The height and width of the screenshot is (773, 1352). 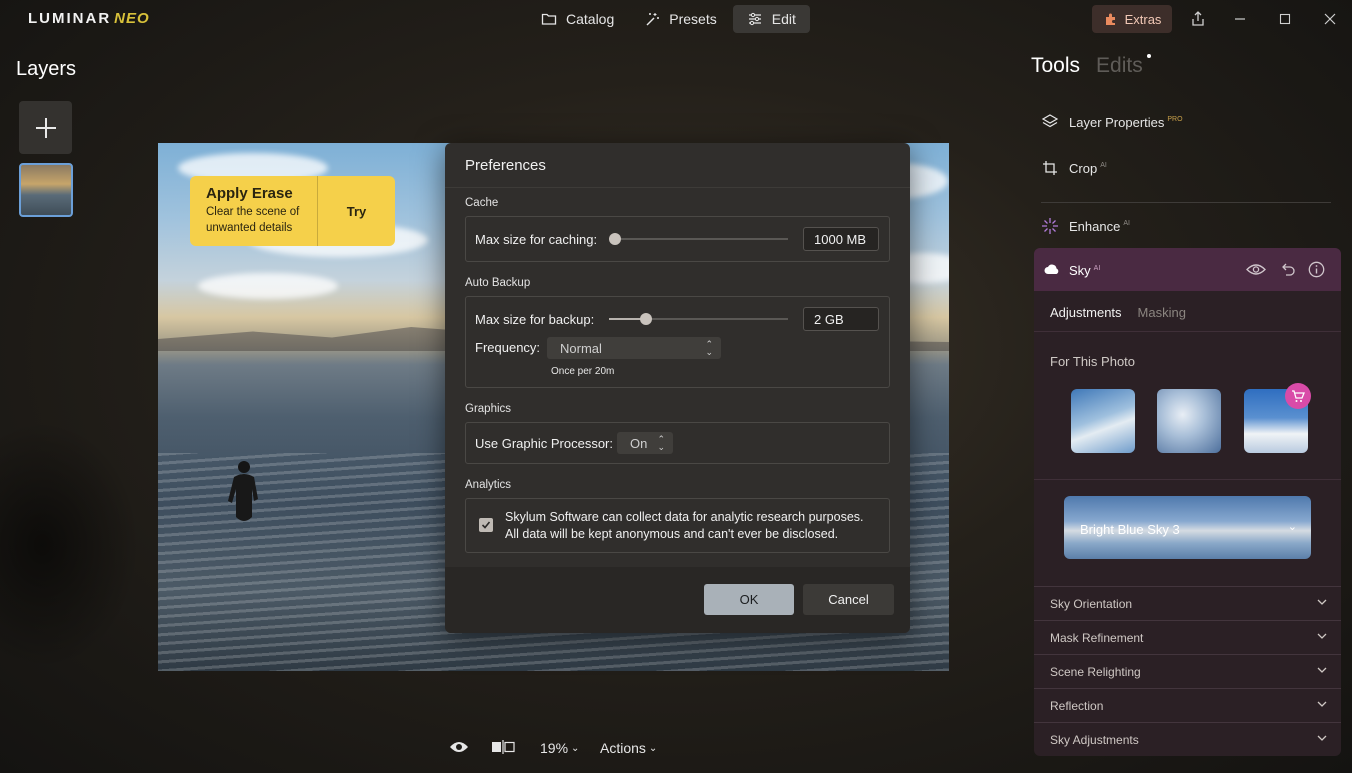 What do you see at coordinates (1050, 168) in the screenshot?
I see `crop-icon` at bounding box center [1050, 168].